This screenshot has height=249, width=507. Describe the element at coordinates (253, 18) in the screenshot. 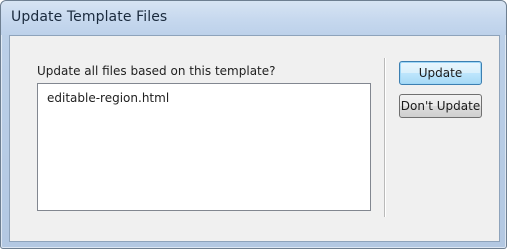

I see `title-bar: Update Template Files` at that location.